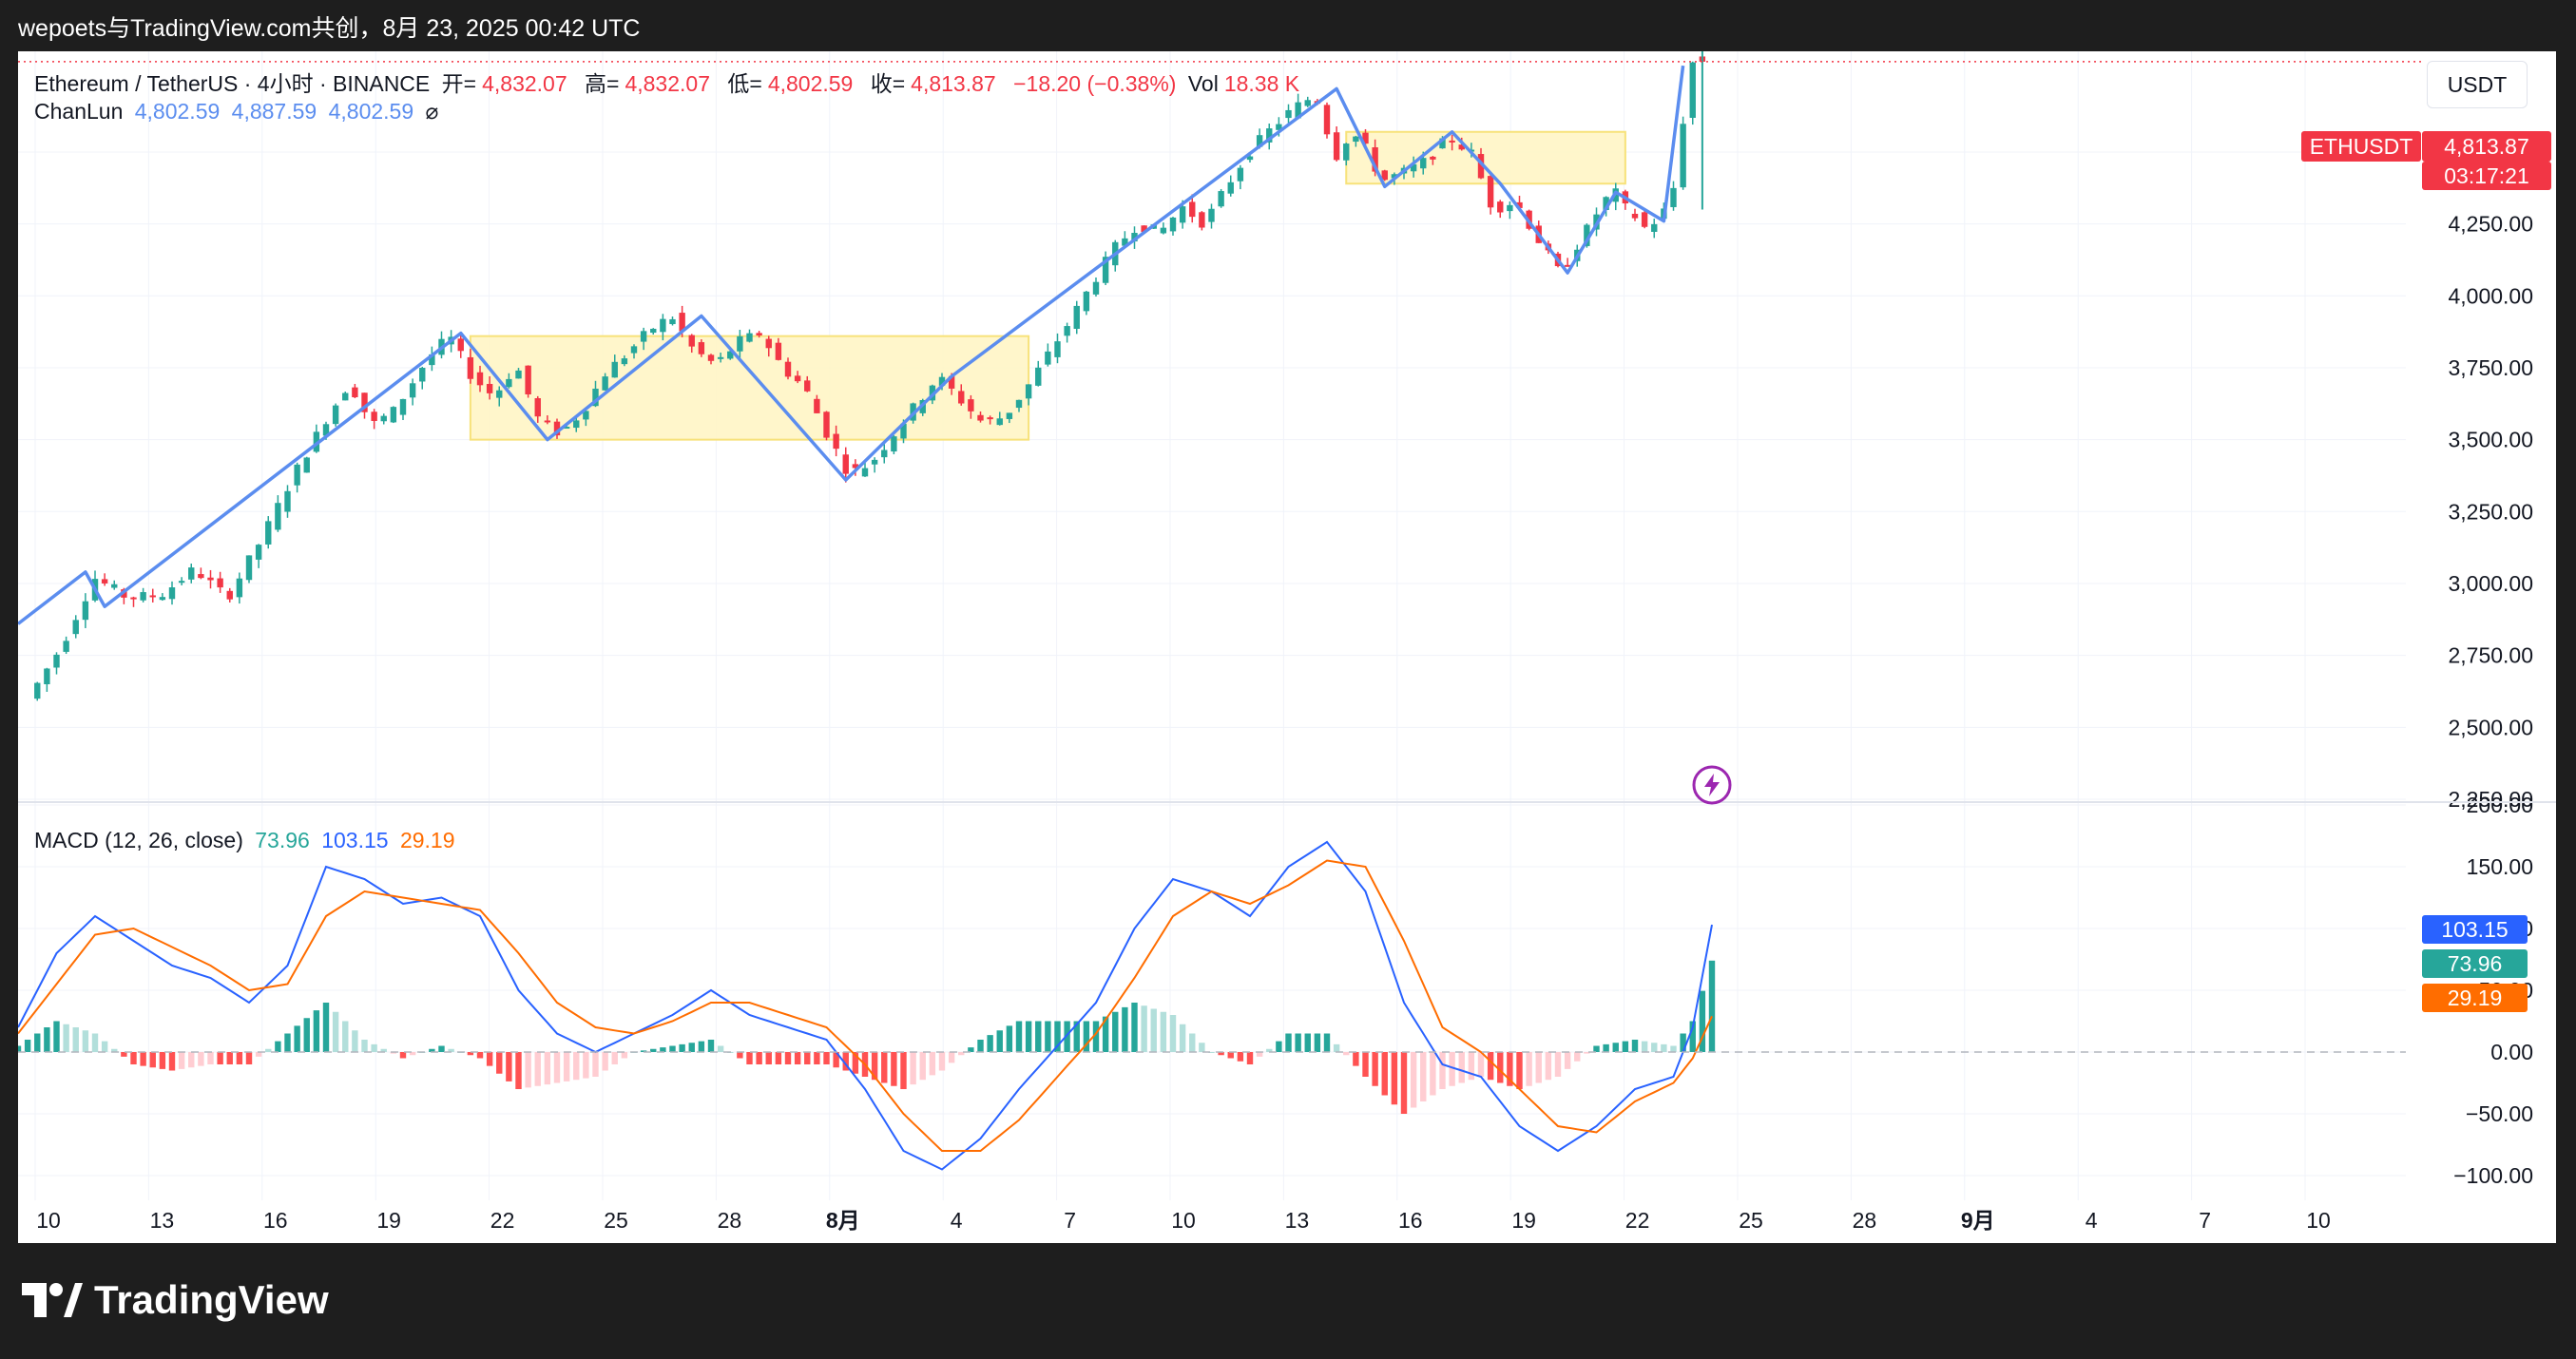 This screenshot has height=1359, width=2576. I want to click on x-tick-label: 19, so click(388, 1220).